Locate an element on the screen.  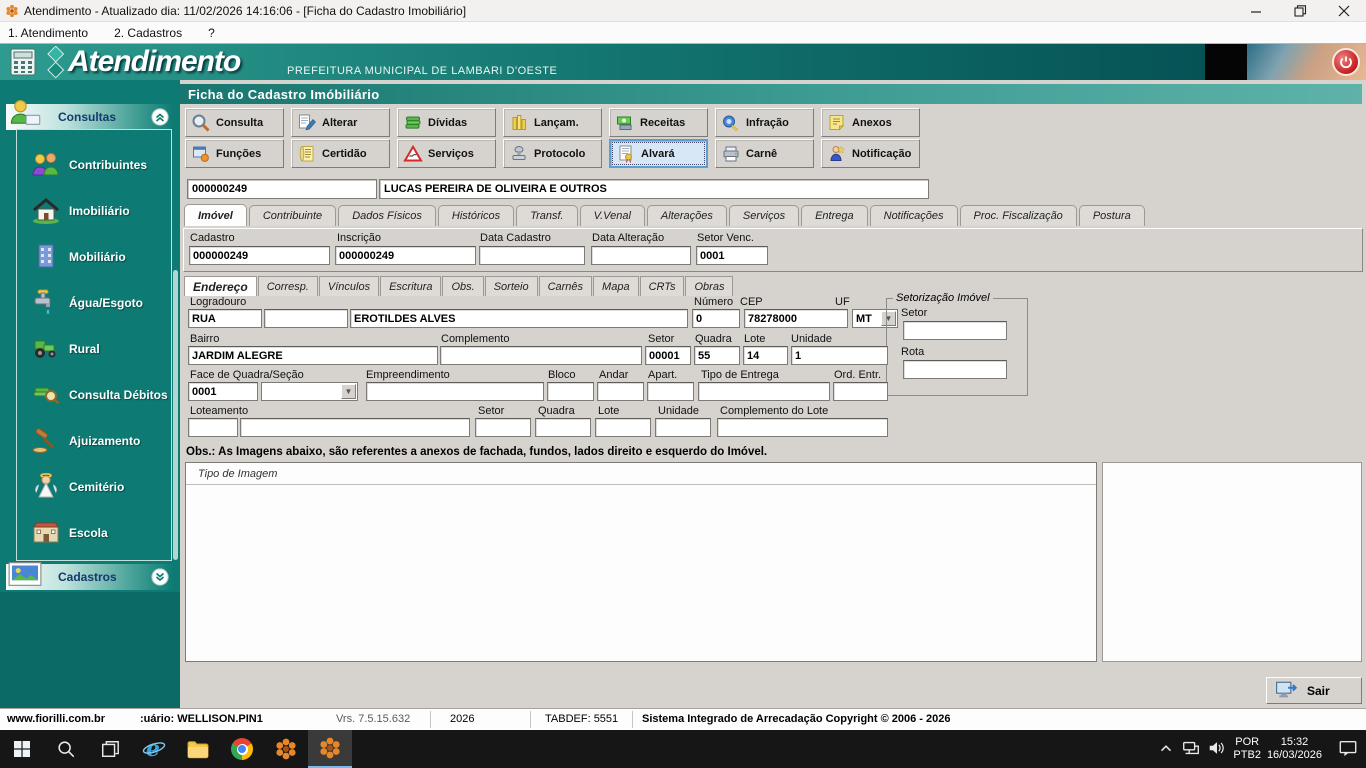
cadastro-field is located at coordinates (259, 255).